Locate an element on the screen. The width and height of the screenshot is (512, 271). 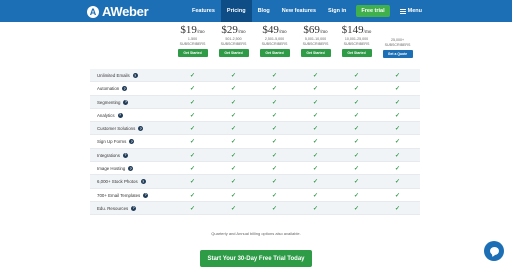
subscriber-range: 2,501-5,000 is located at coordinates (274, 39).